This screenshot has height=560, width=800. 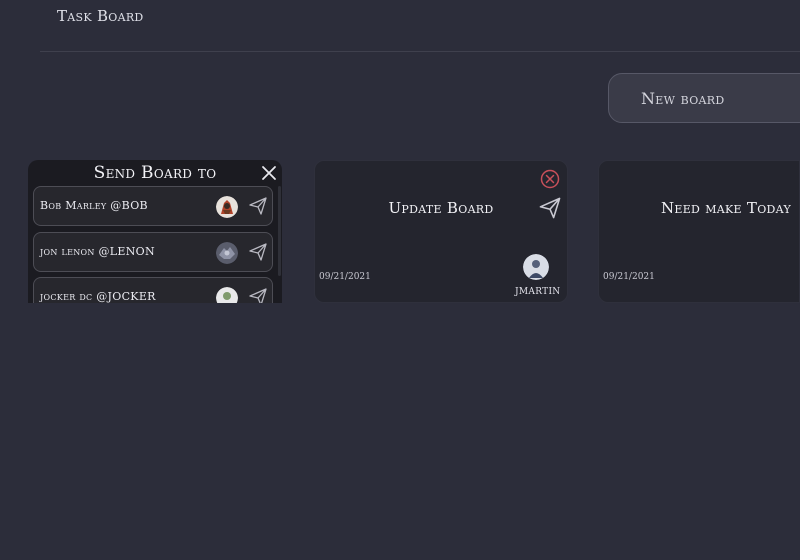 What do you see at coordinates (100, 16) in the screenshot?
I see `page-title: Task Board` at bounding box center [100, 16].